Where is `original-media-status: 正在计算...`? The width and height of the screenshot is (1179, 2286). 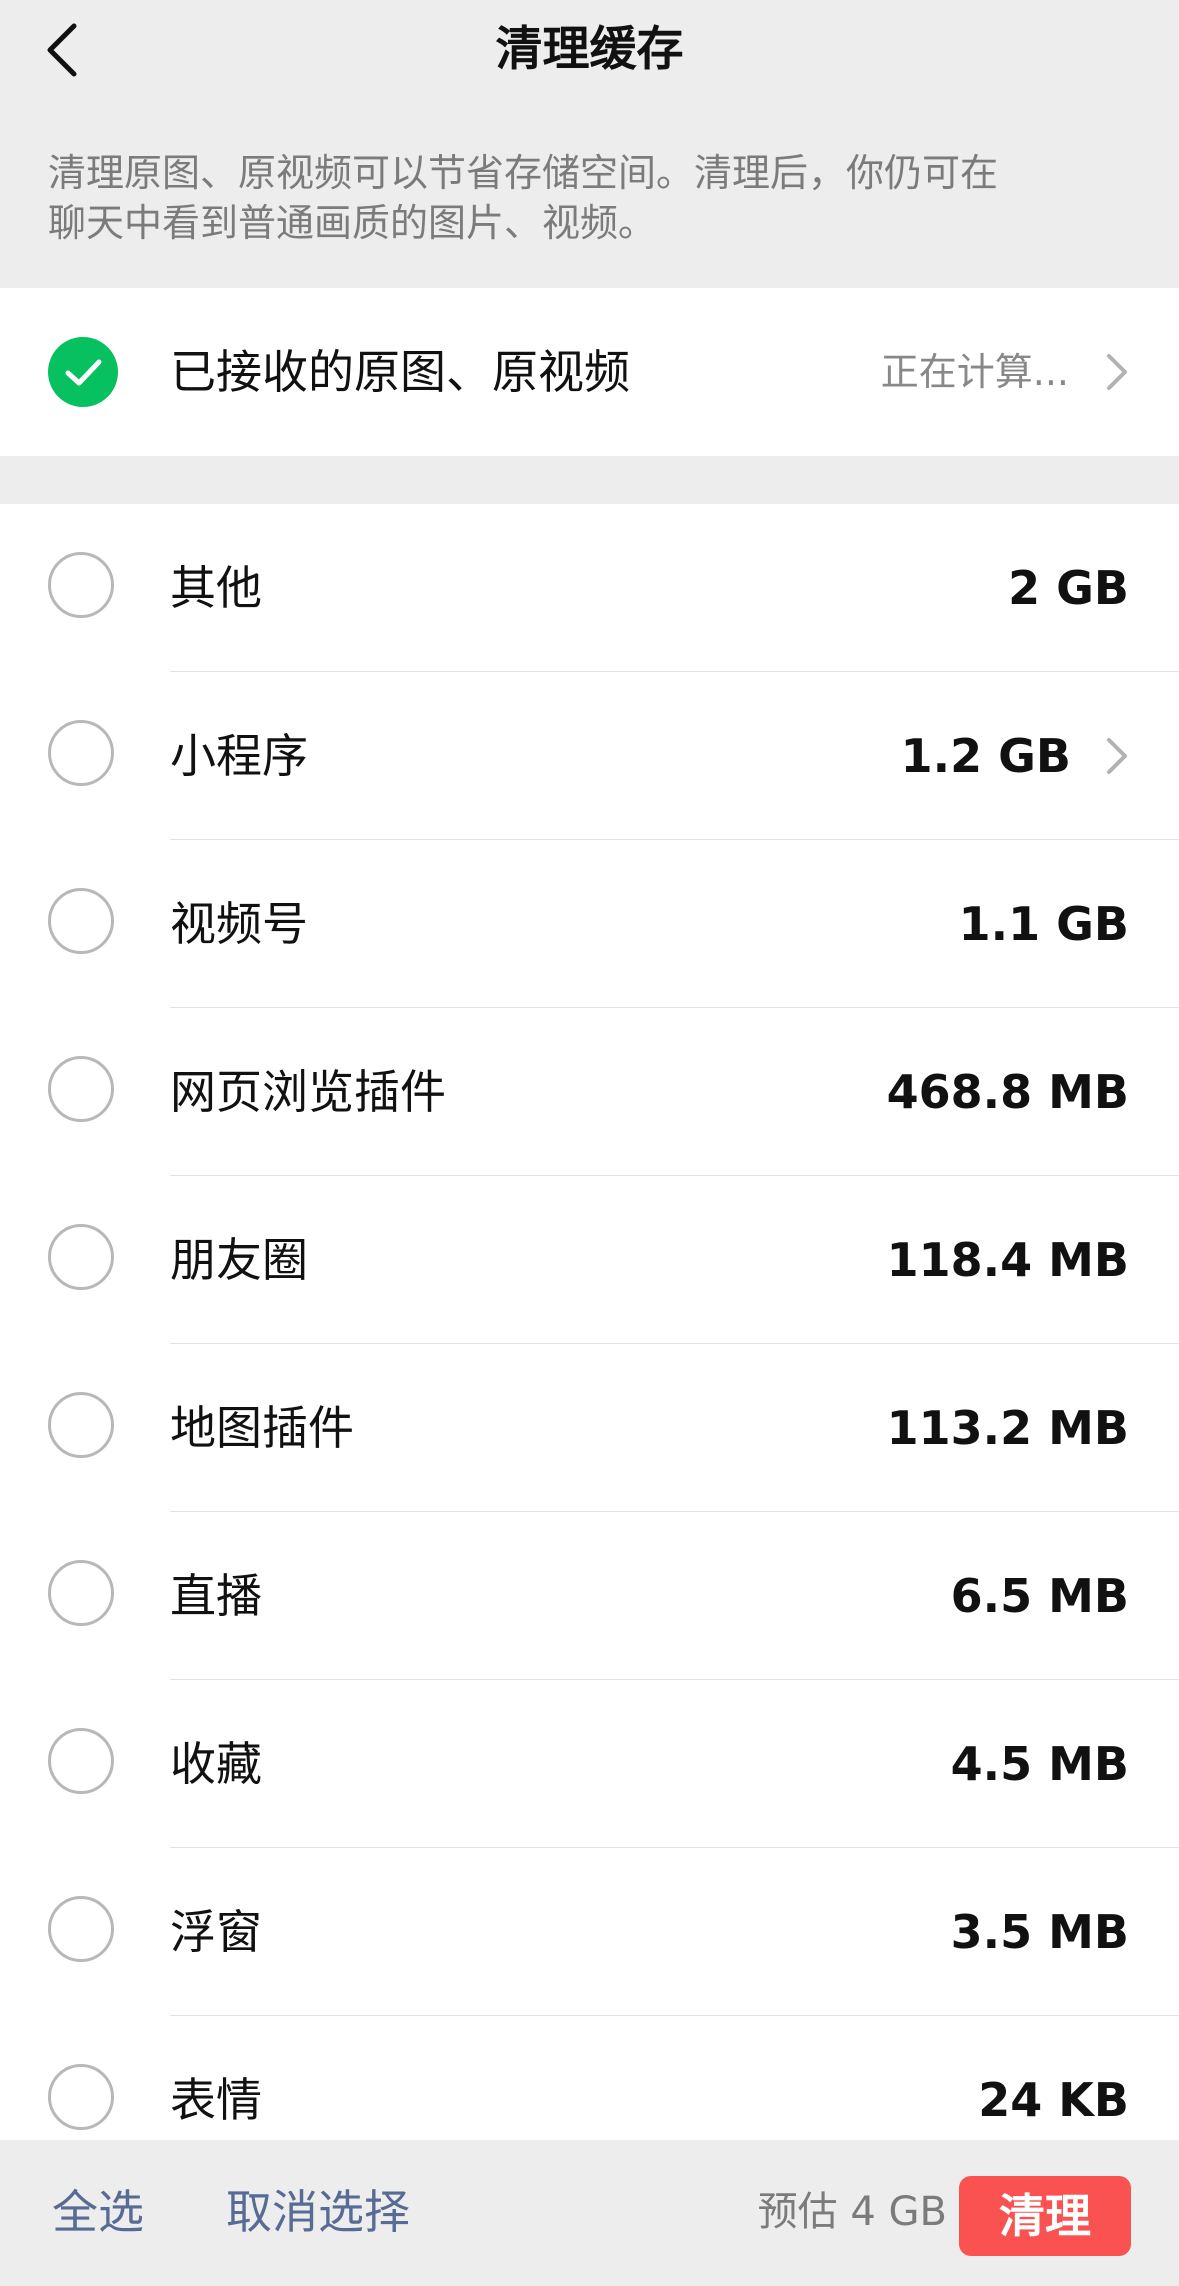
original-media-status: 正在计算... is located at coordinates (974, 372).